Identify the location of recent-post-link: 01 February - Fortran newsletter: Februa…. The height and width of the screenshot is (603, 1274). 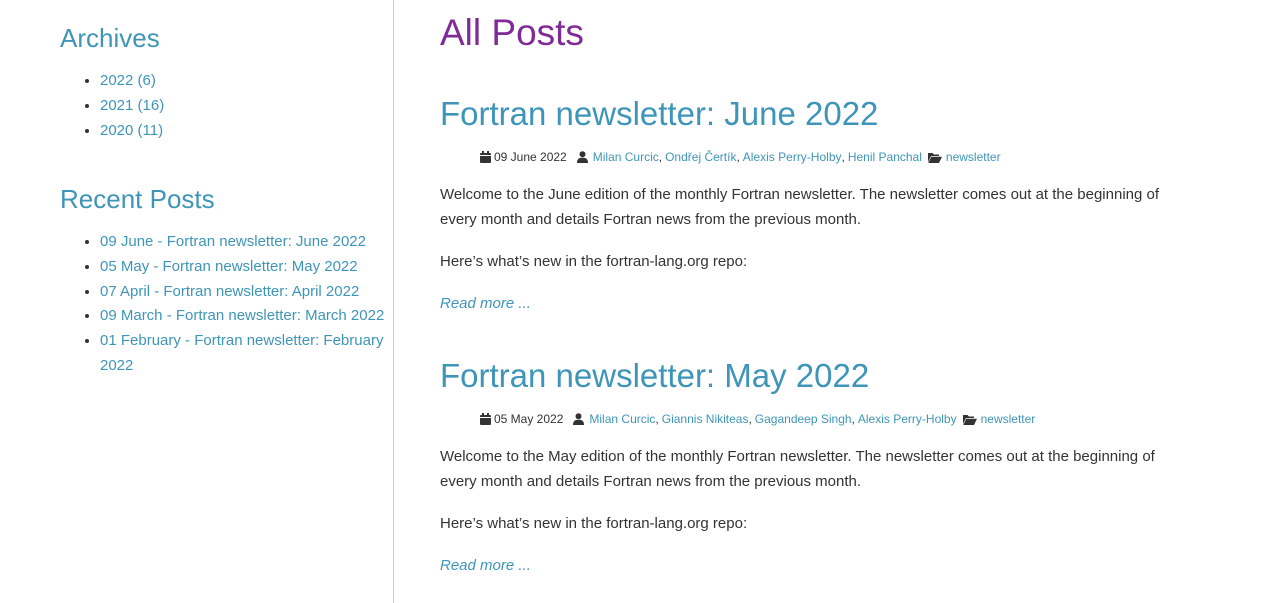
(241, 353).